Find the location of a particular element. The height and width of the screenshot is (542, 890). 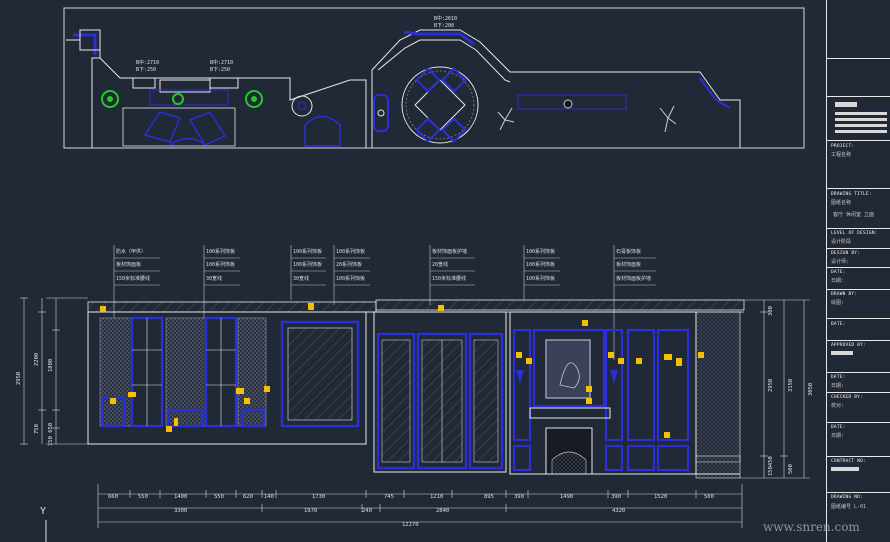

dim-bottom-550a: 550 is located at coordinates (143, 497).